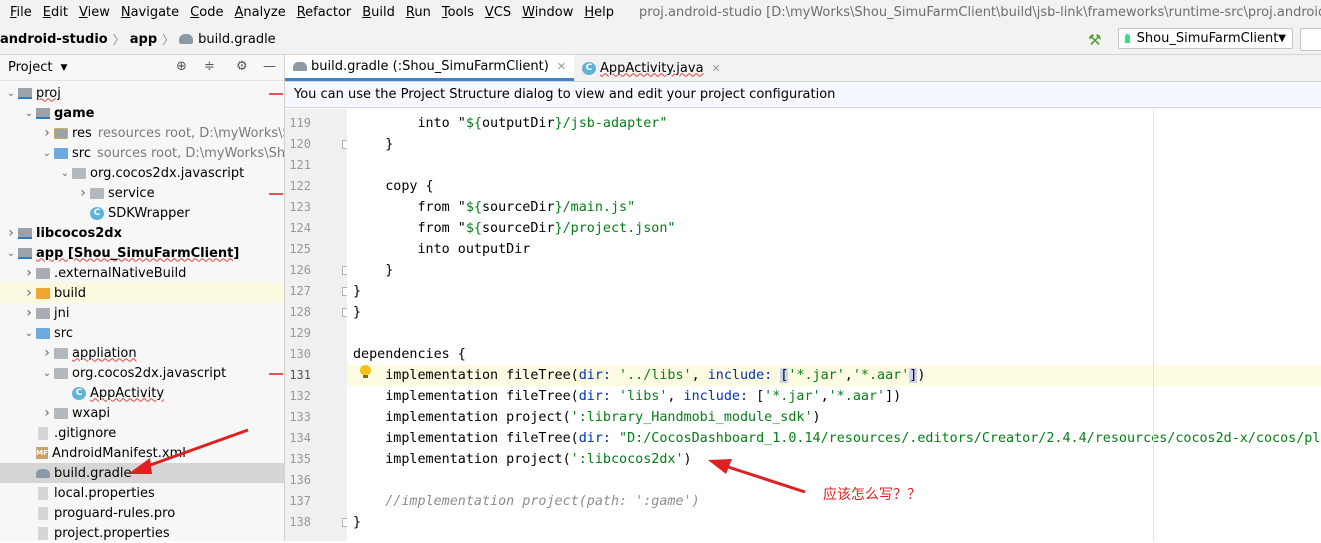 This screenshot has height=543, width=1321. I want to click on breadcrumb-project: android-studio, so click(54, 39).